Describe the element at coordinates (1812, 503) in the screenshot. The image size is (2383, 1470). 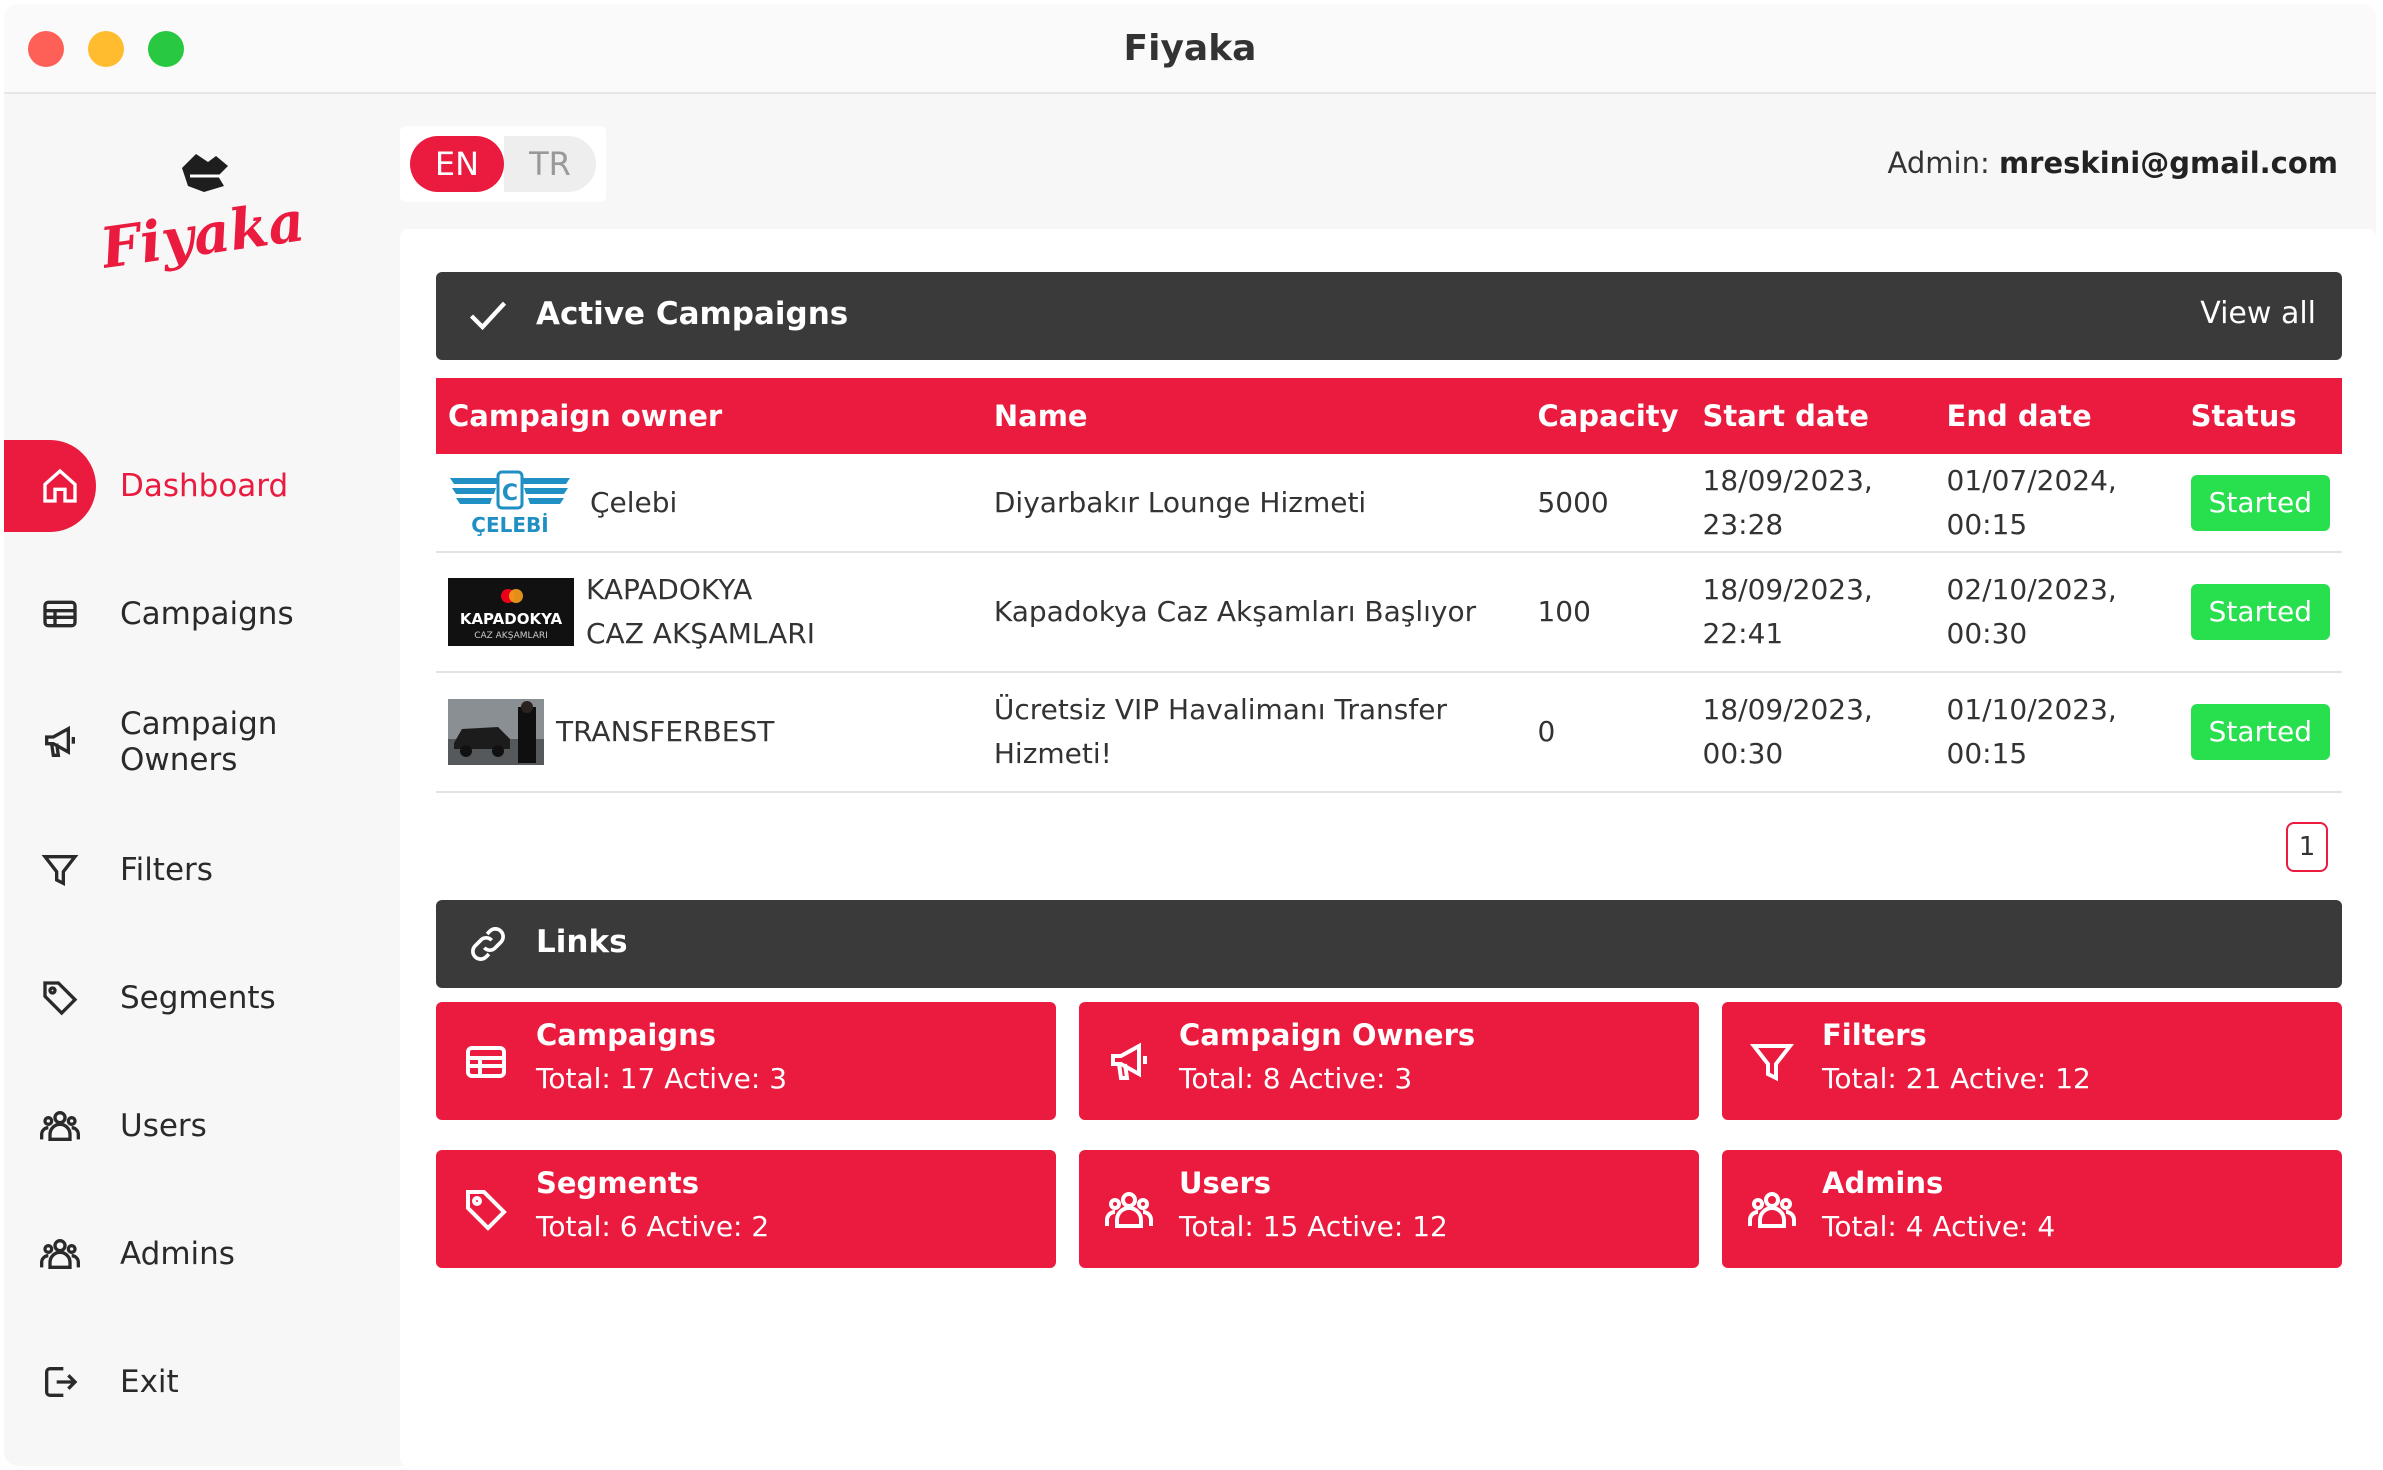
I see `start-date: 18/09/2023, 23:28` at that location.